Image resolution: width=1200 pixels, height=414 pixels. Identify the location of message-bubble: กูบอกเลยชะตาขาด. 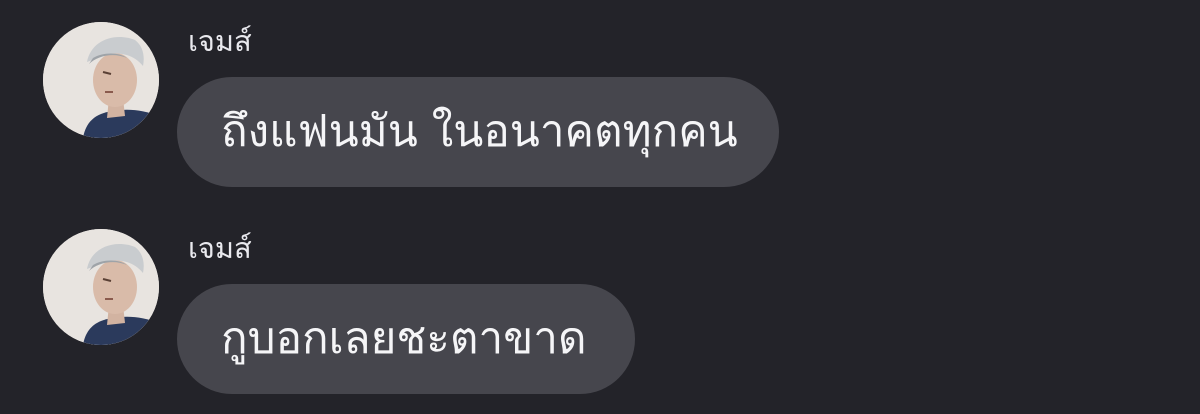
(406, 339).